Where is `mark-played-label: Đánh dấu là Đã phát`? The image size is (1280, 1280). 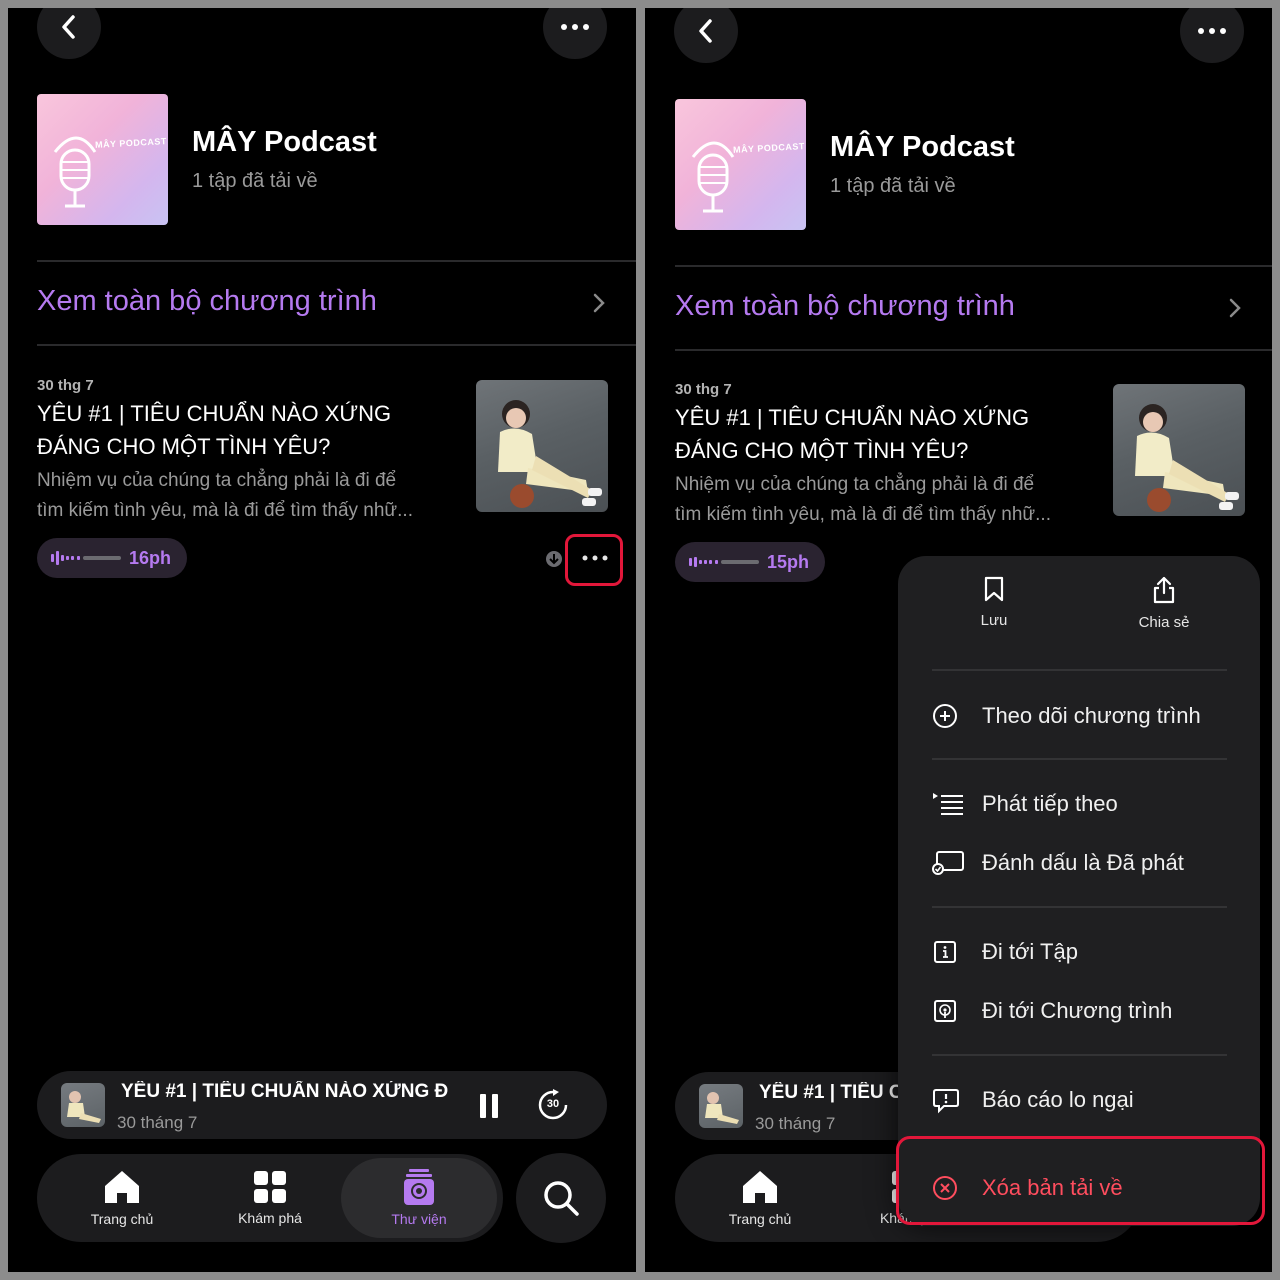
mark-played-label: Đánh dấu là Đã phát is located at coordinates (1083, 862).